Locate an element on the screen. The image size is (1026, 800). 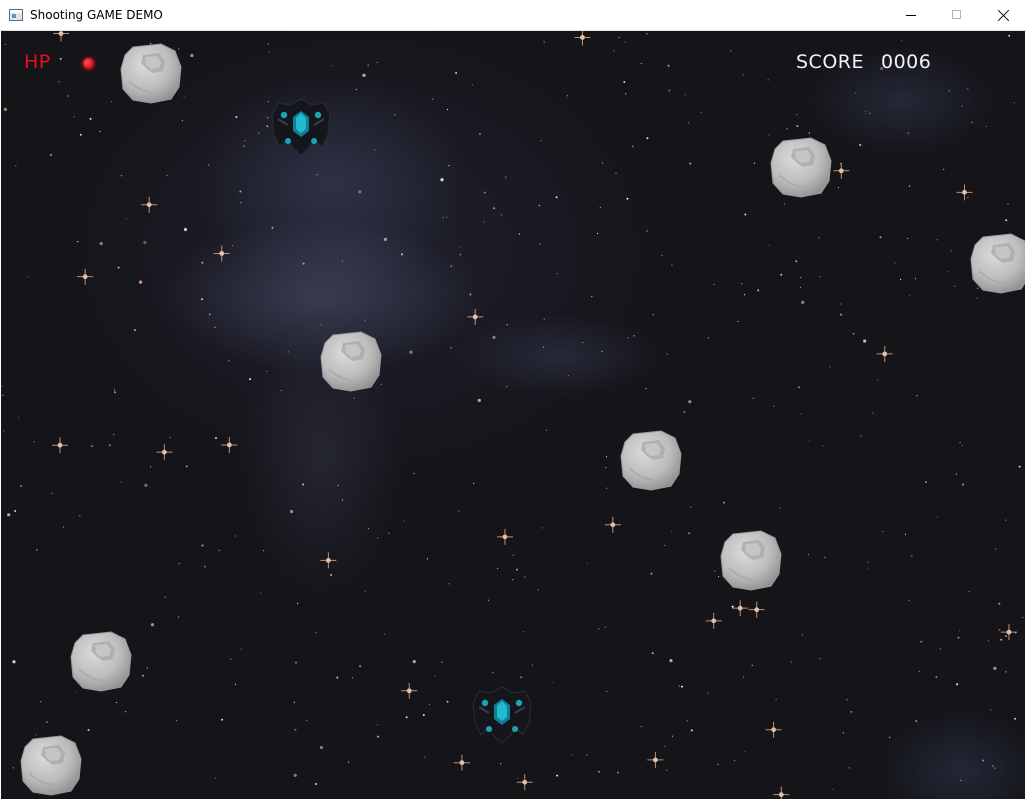
enemy-ship-icon is located at coordinates (301, 127).